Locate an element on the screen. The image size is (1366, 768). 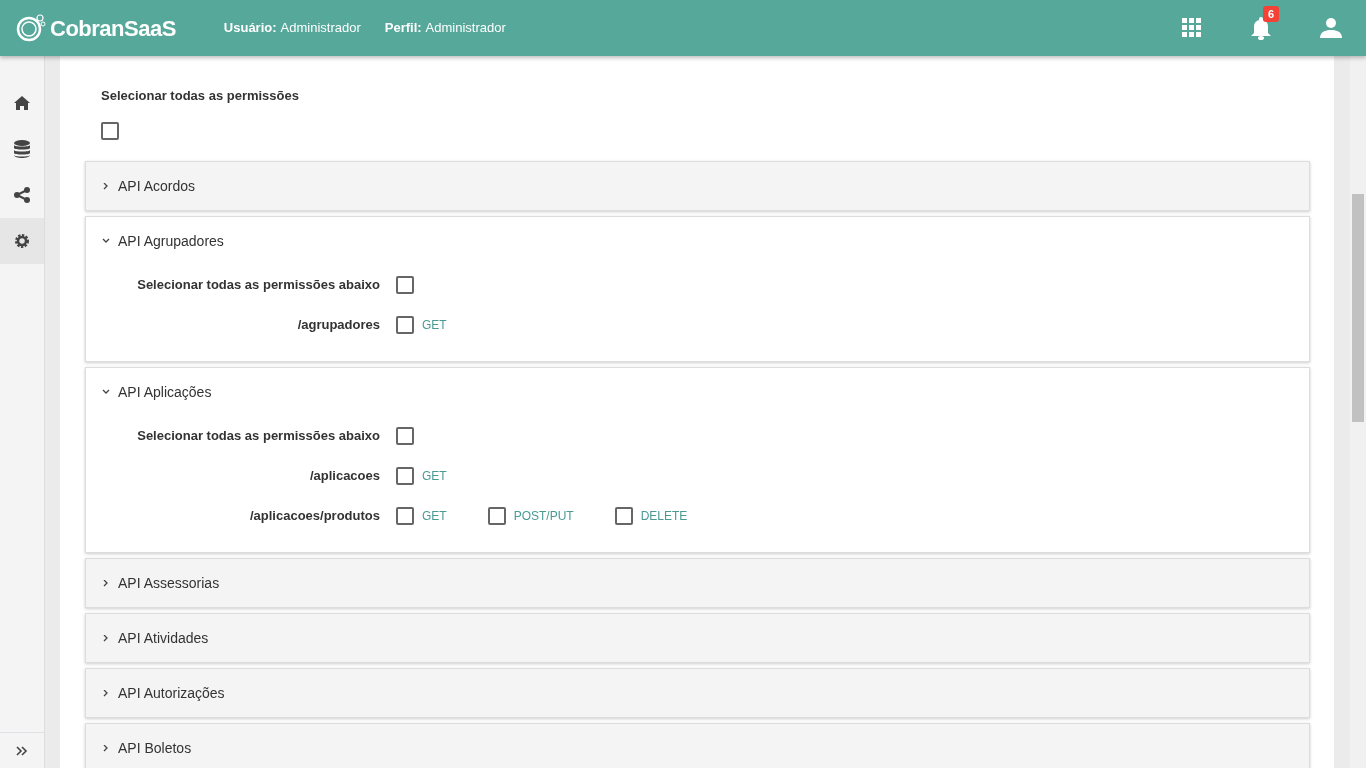
accordion-header: API Assessorias is located at coordinates (697, 583).